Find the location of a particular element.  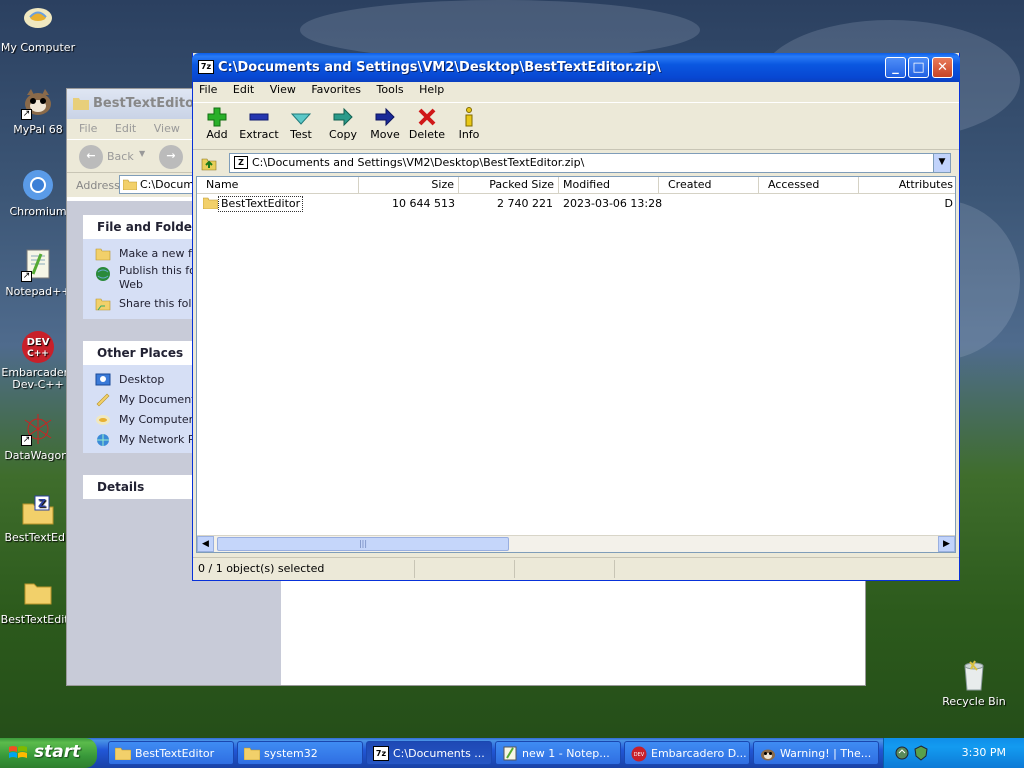

new-folder-icon is located at coordinates (103, 254).